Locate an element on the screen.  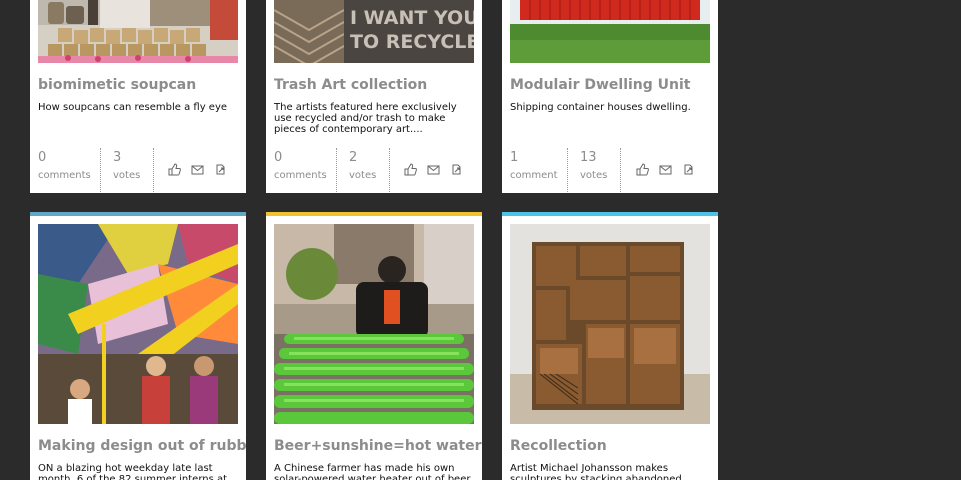
votes-number: 3 is located at coordinates (117, 157).